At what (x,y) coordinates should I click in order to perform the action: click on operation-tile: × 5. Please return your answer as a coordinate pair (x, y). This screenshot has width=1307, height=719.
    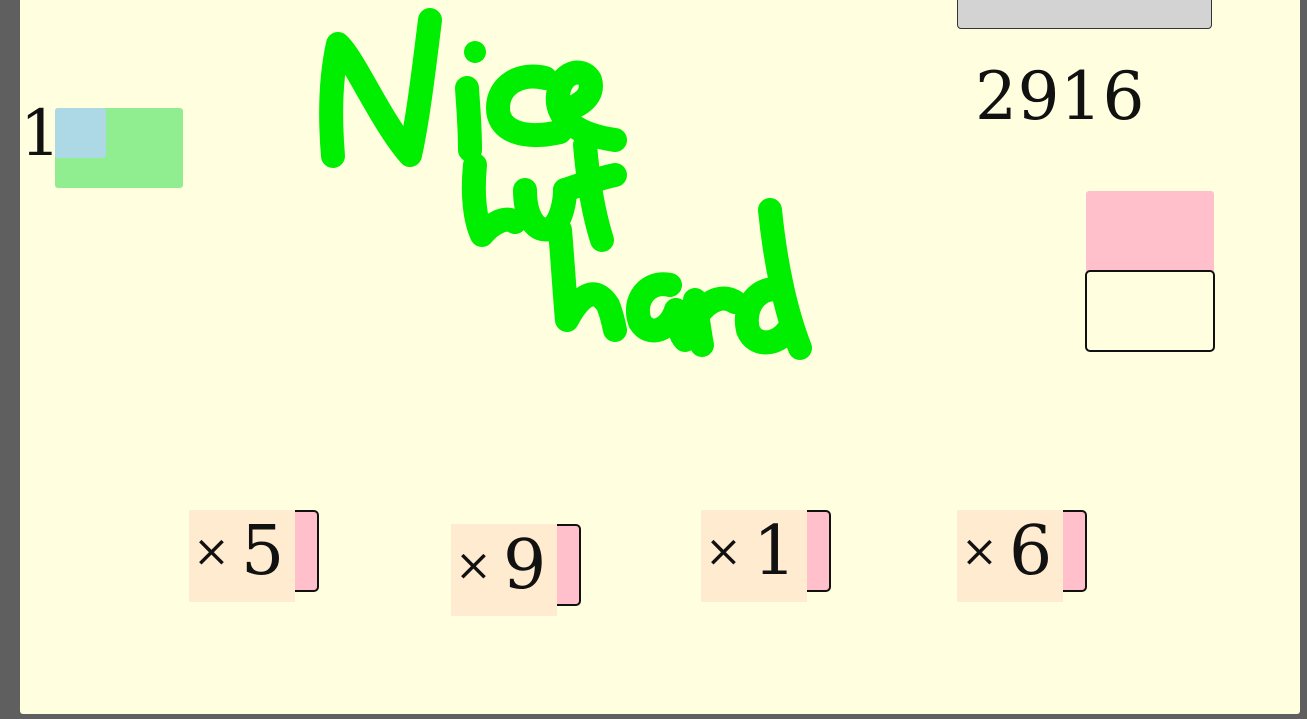
    Looking at the image, I should click on (254, 556).